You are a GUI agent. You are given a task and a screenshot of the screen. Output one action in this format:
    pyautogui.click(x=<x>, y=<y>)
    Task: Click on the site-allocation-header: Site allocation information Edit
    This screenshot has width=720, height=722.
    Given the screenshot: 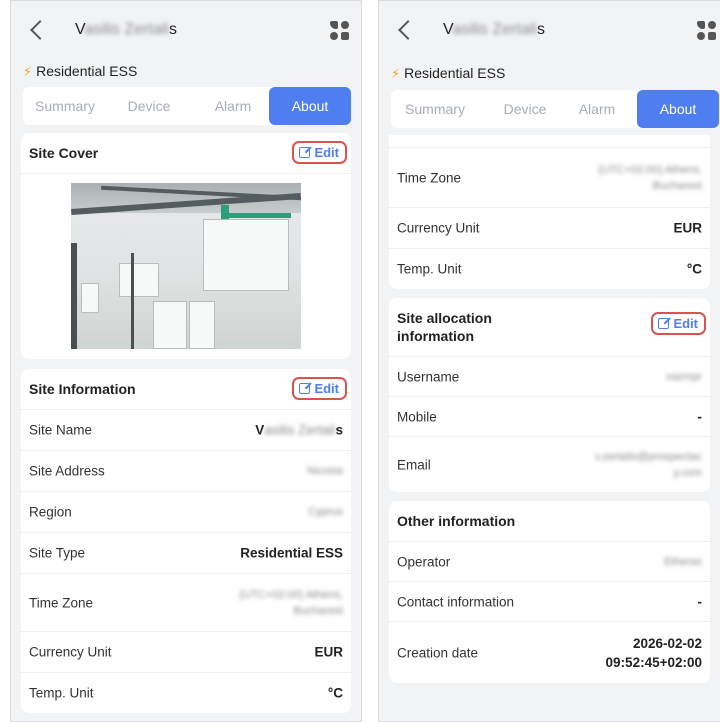 What is the action you would take?
    pyautogui.click(x=549, y=327)
    